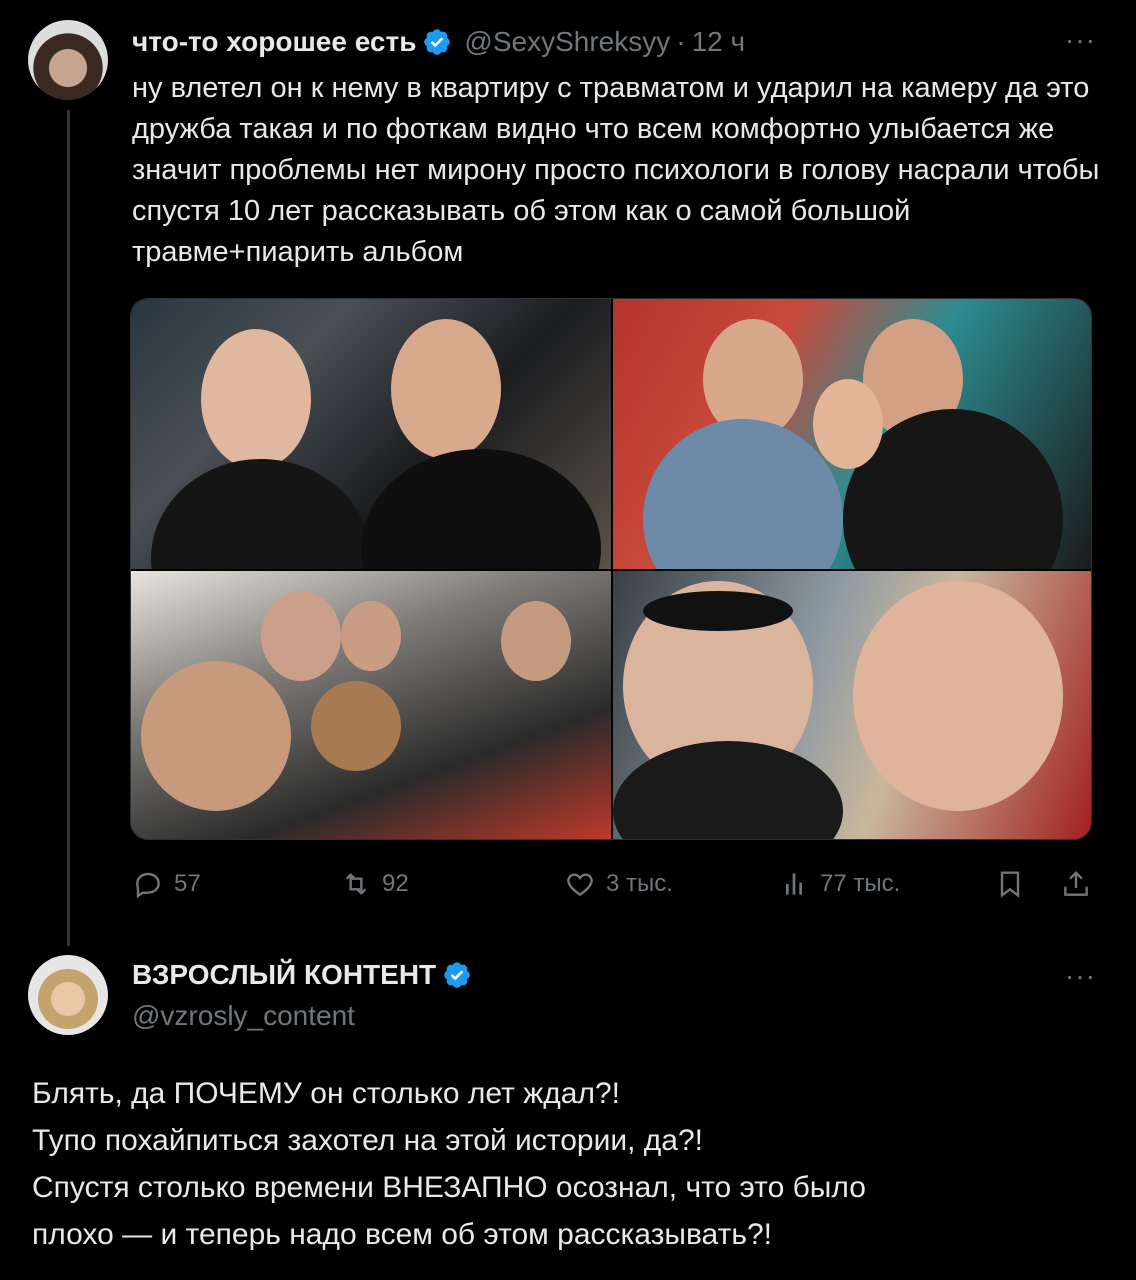 The width and height of the screenshot is (1136, 1280). What do you see at coordinates (284, 975) in the screenshot?
I see `author-name: ВЗРОСЛЫЙ КОНТЕНТ` at bounding box center [284, 975].